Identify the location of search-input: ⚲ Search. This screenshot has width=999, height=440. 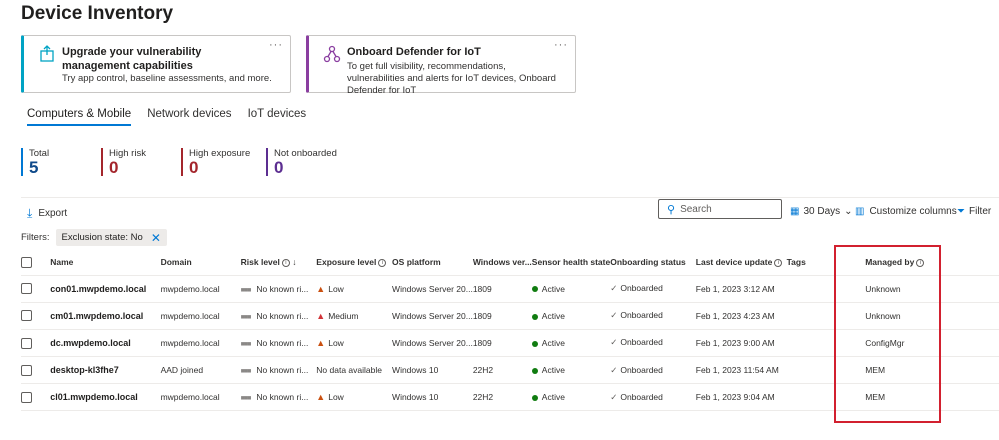
(720, 209).